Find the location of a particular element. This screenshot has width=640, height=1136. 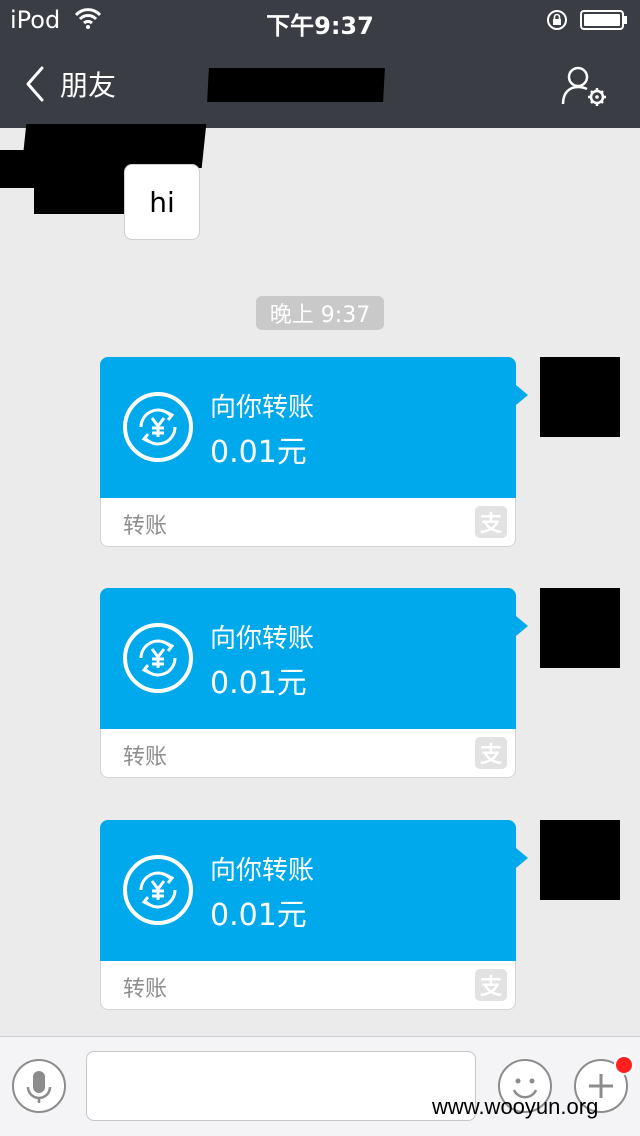

redacted-avatar is located at coordinates (79, 192).